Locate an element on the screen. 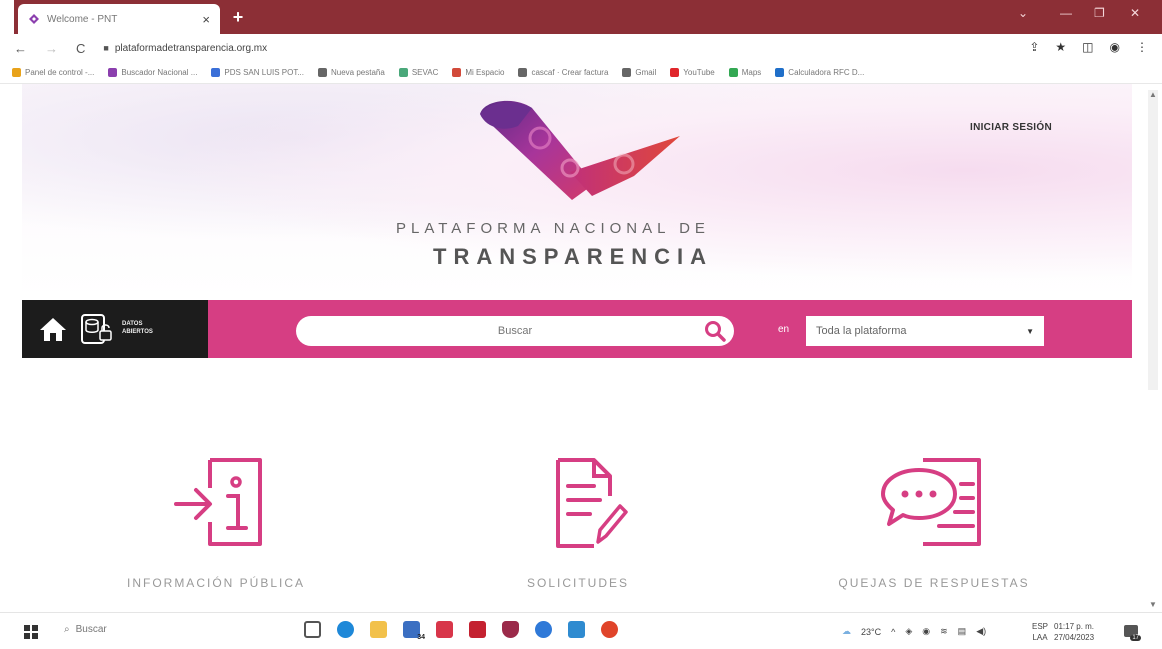 This screenshot has width=1162, height=649. menu-icon: ⋮ is located at coordinates (1142, 47).